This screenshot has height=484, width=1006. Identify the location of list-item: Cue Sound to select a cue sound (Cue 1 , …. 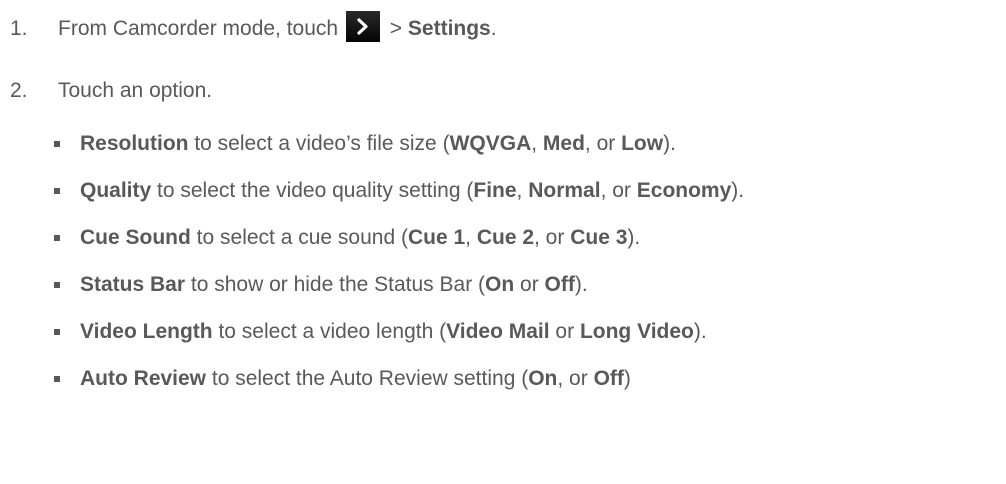
(503, 238).